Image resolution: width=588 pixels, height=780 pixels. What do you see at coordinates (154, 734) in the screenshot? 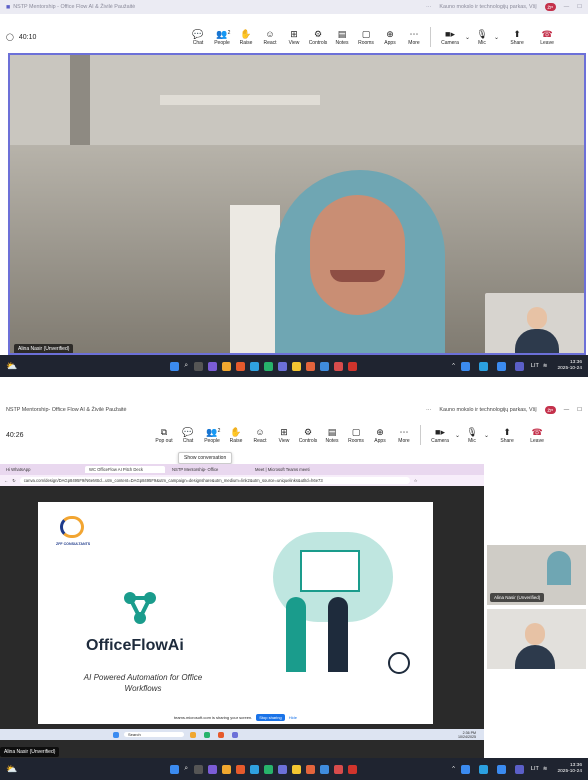
I see `inner-search-field: Search` at bounding box center [154, 734].